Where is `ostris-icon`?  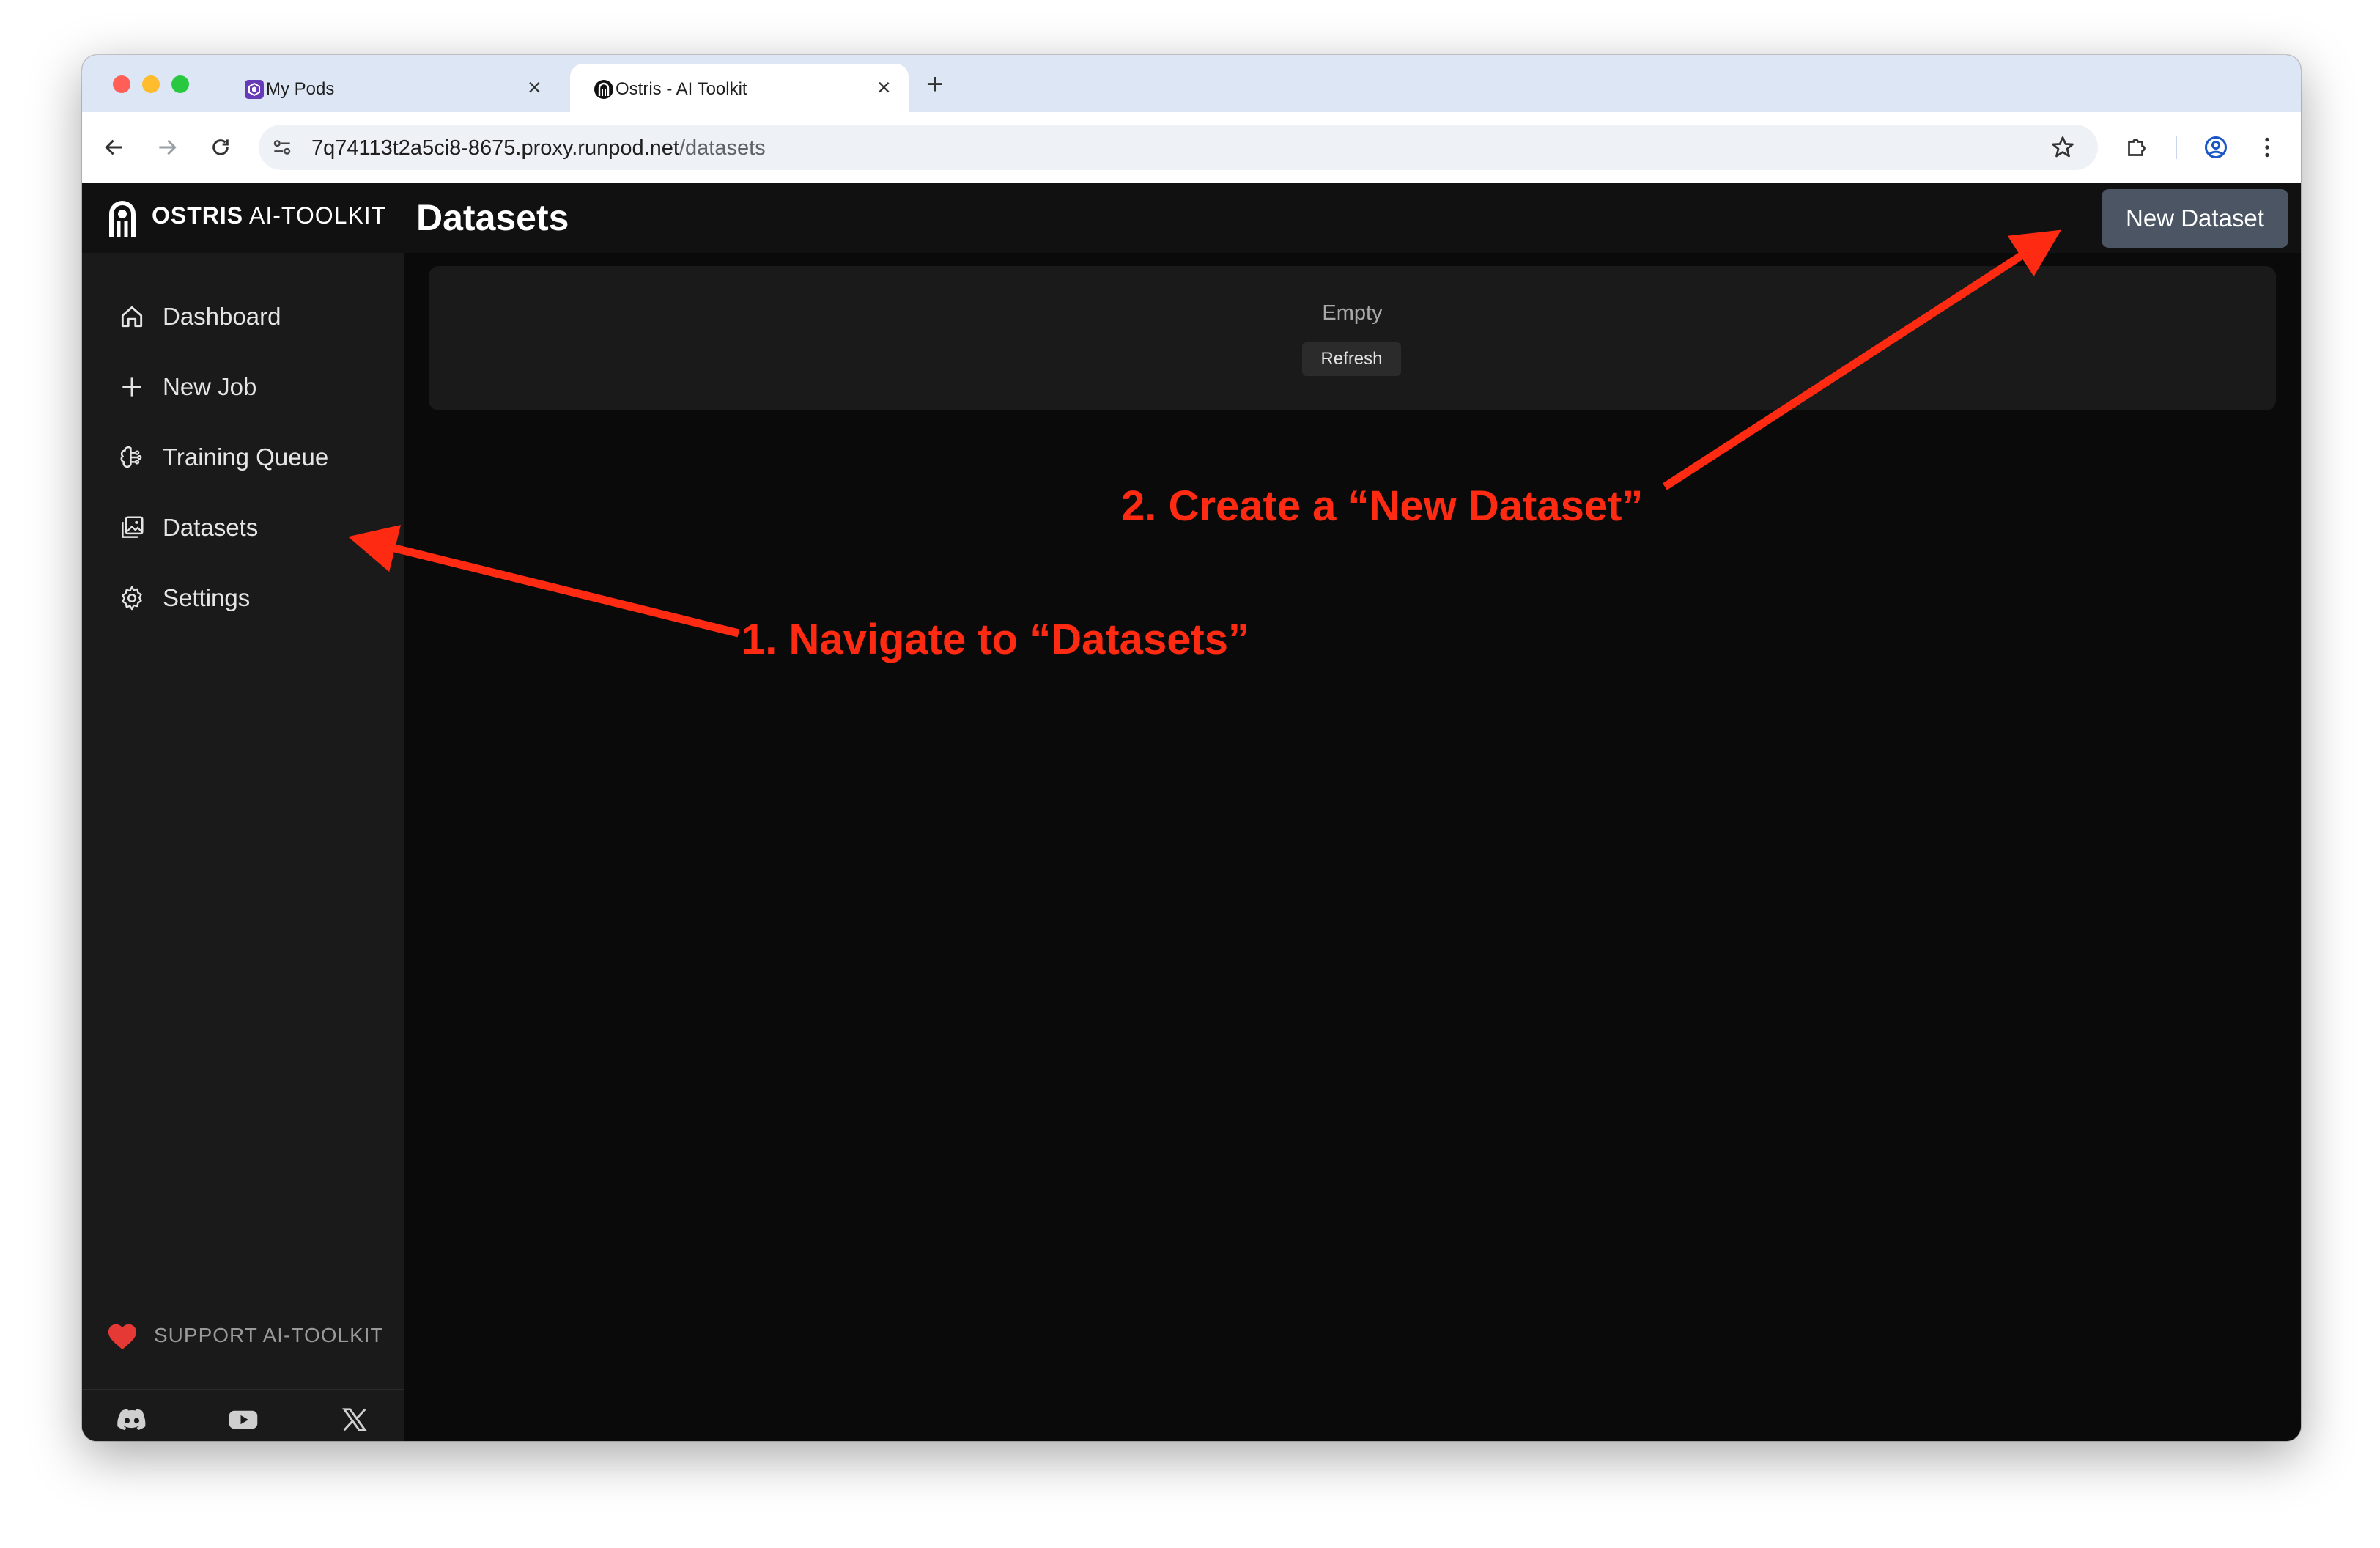
ostris-icon is located at coordinates (603, 89).